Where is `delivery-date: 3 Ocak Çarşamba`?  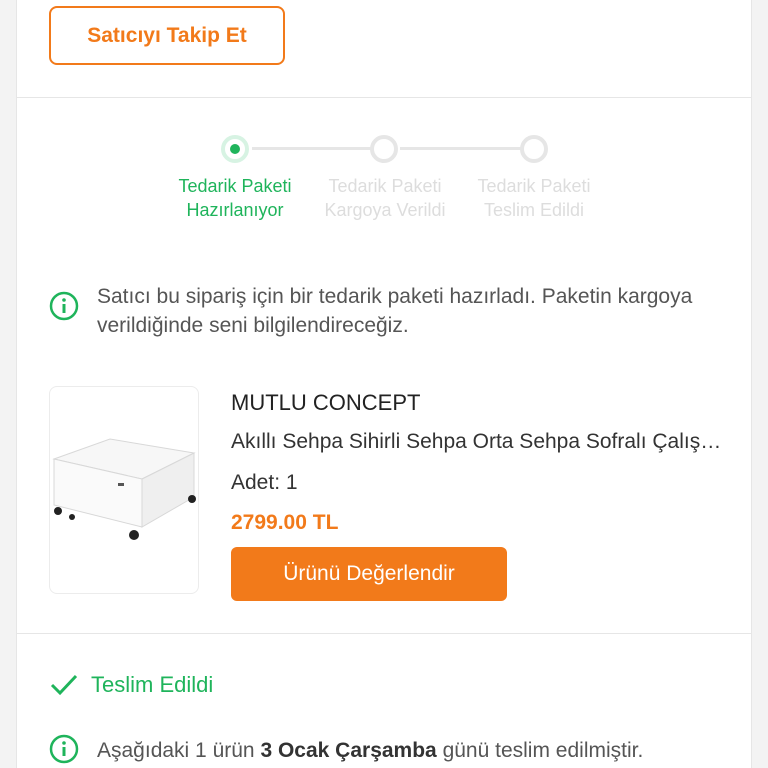 delivery-date: 3 Ocak Çarşamba is located at coordinates (348, 750).